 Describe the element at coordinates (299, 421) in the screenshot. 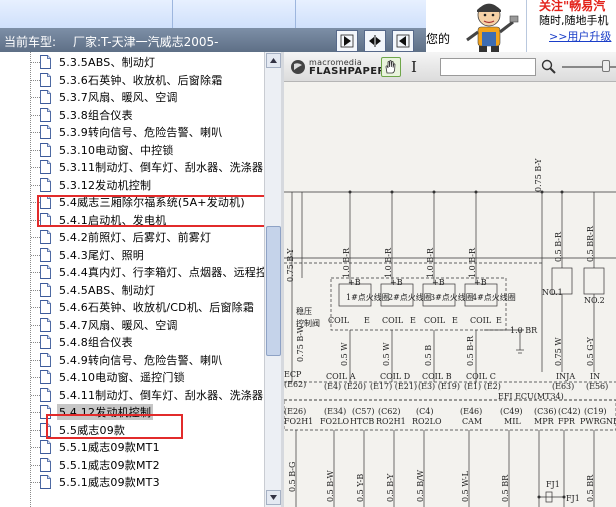

I see `fo2h1-label: FO2H1` at that location.